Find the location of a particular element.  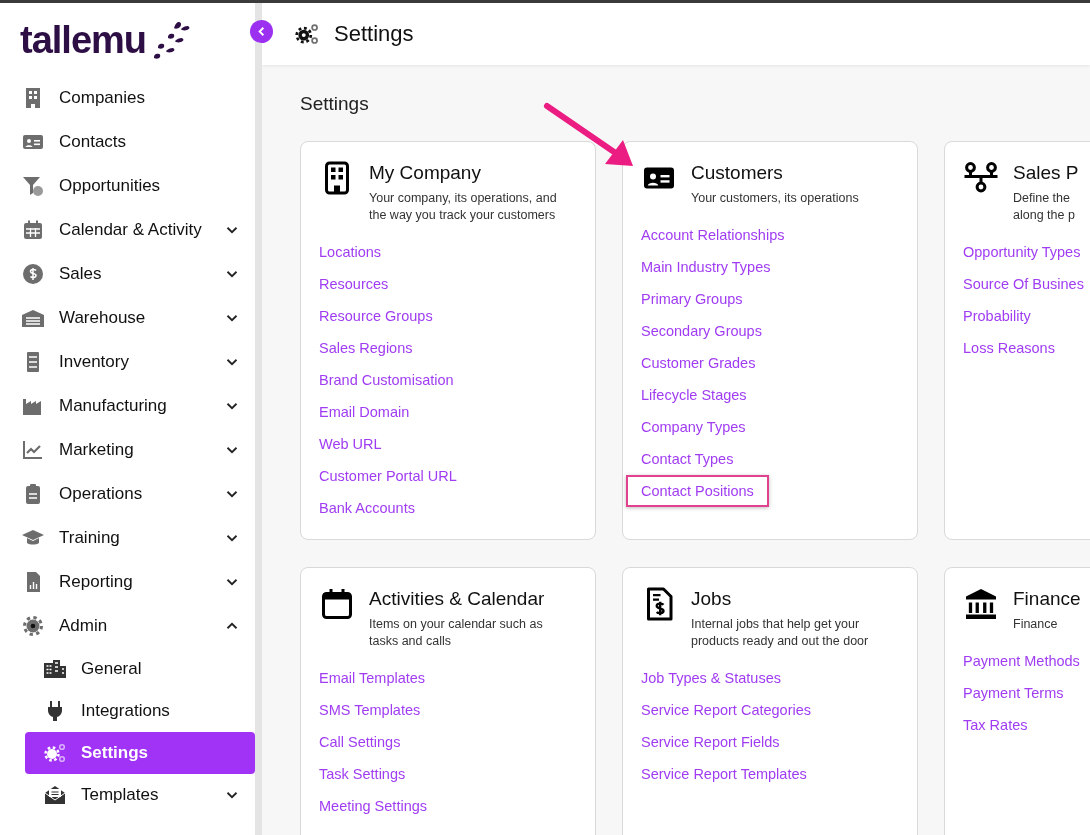

settings-link: Probability is located at coordinates (997, 316).